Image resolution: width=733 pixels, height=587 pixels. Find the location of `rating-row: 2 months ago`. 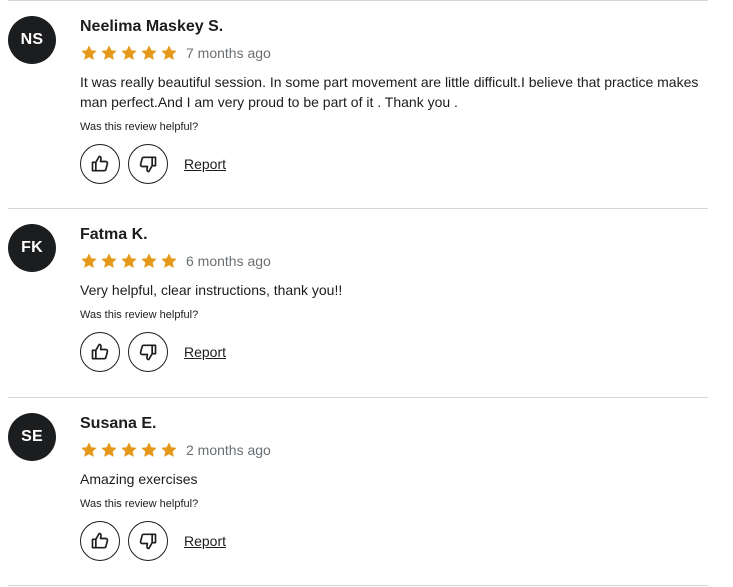

rating-row: 2 months ago is located at coordinates (175, 450).